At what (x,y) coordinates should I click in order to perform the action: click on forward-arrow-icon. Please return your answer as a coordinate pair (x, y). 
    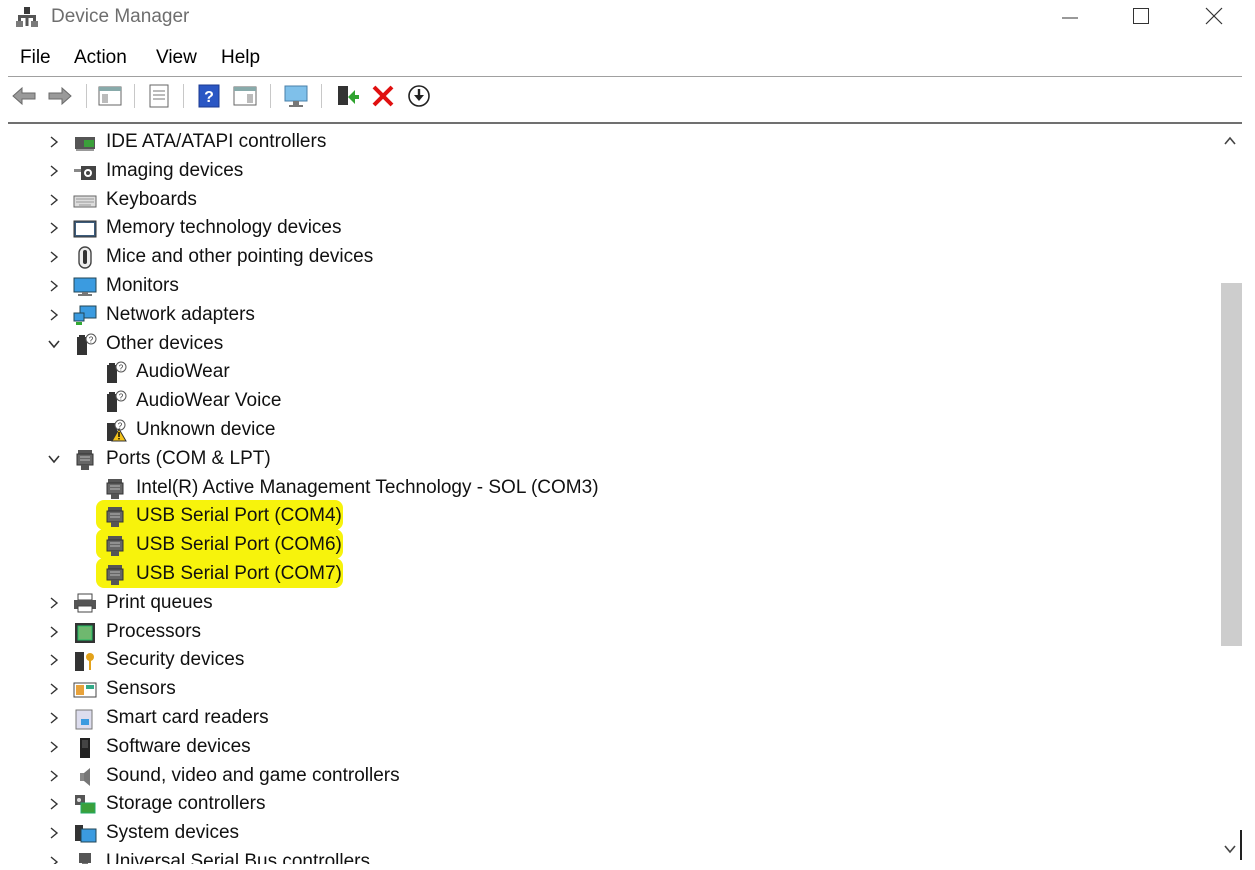
    Looking at the image, I should click on (60, 96).